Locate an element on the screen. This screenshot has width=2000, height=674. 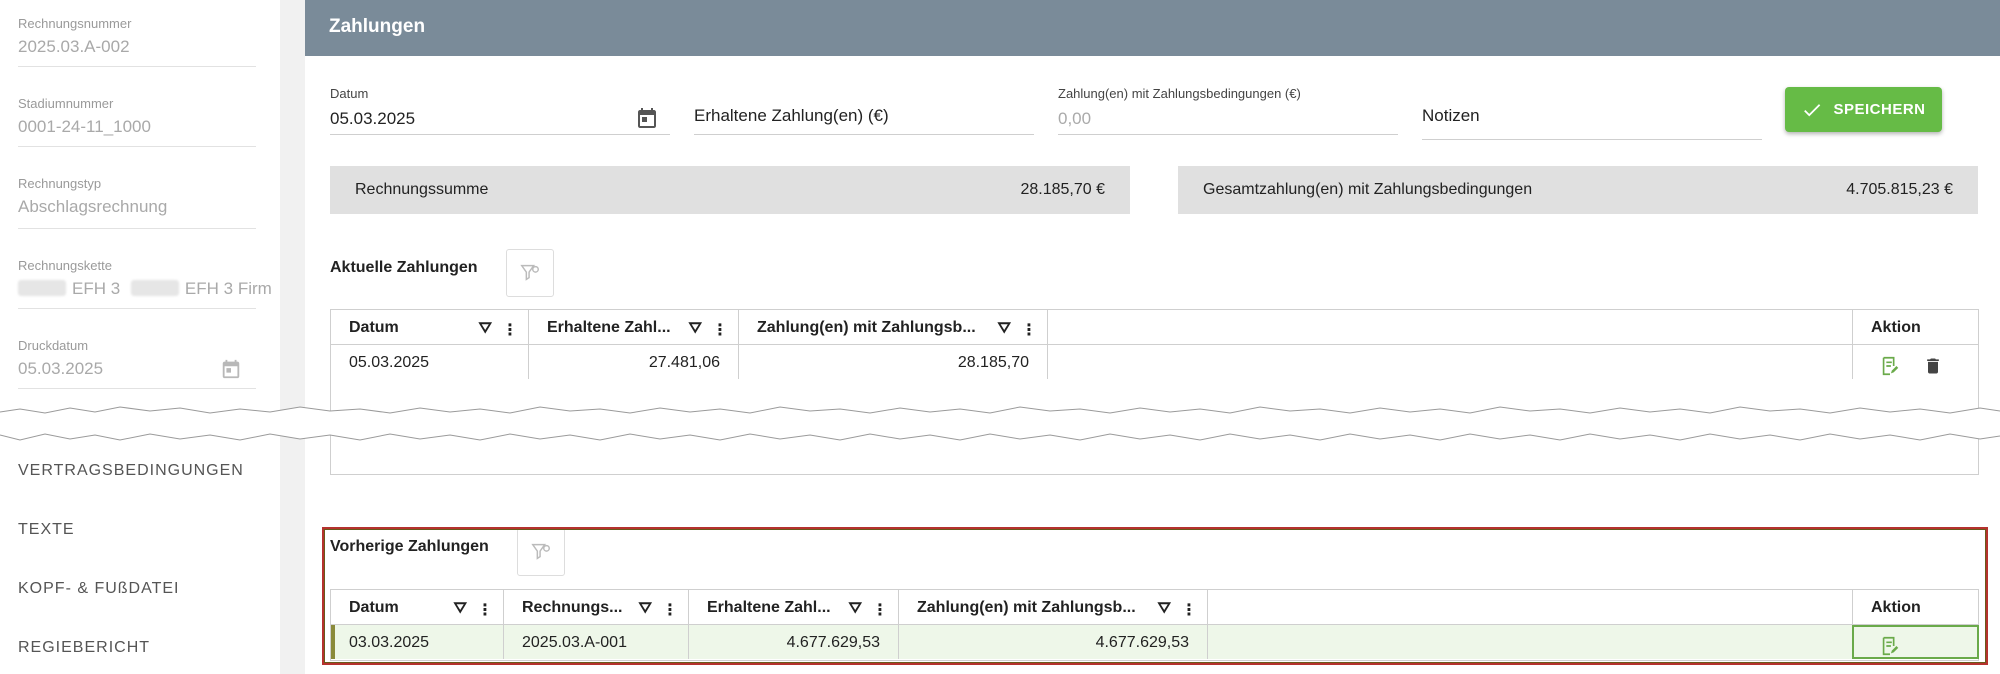
menu-item-texts: TEXTE is located at coordinates (46, 530).